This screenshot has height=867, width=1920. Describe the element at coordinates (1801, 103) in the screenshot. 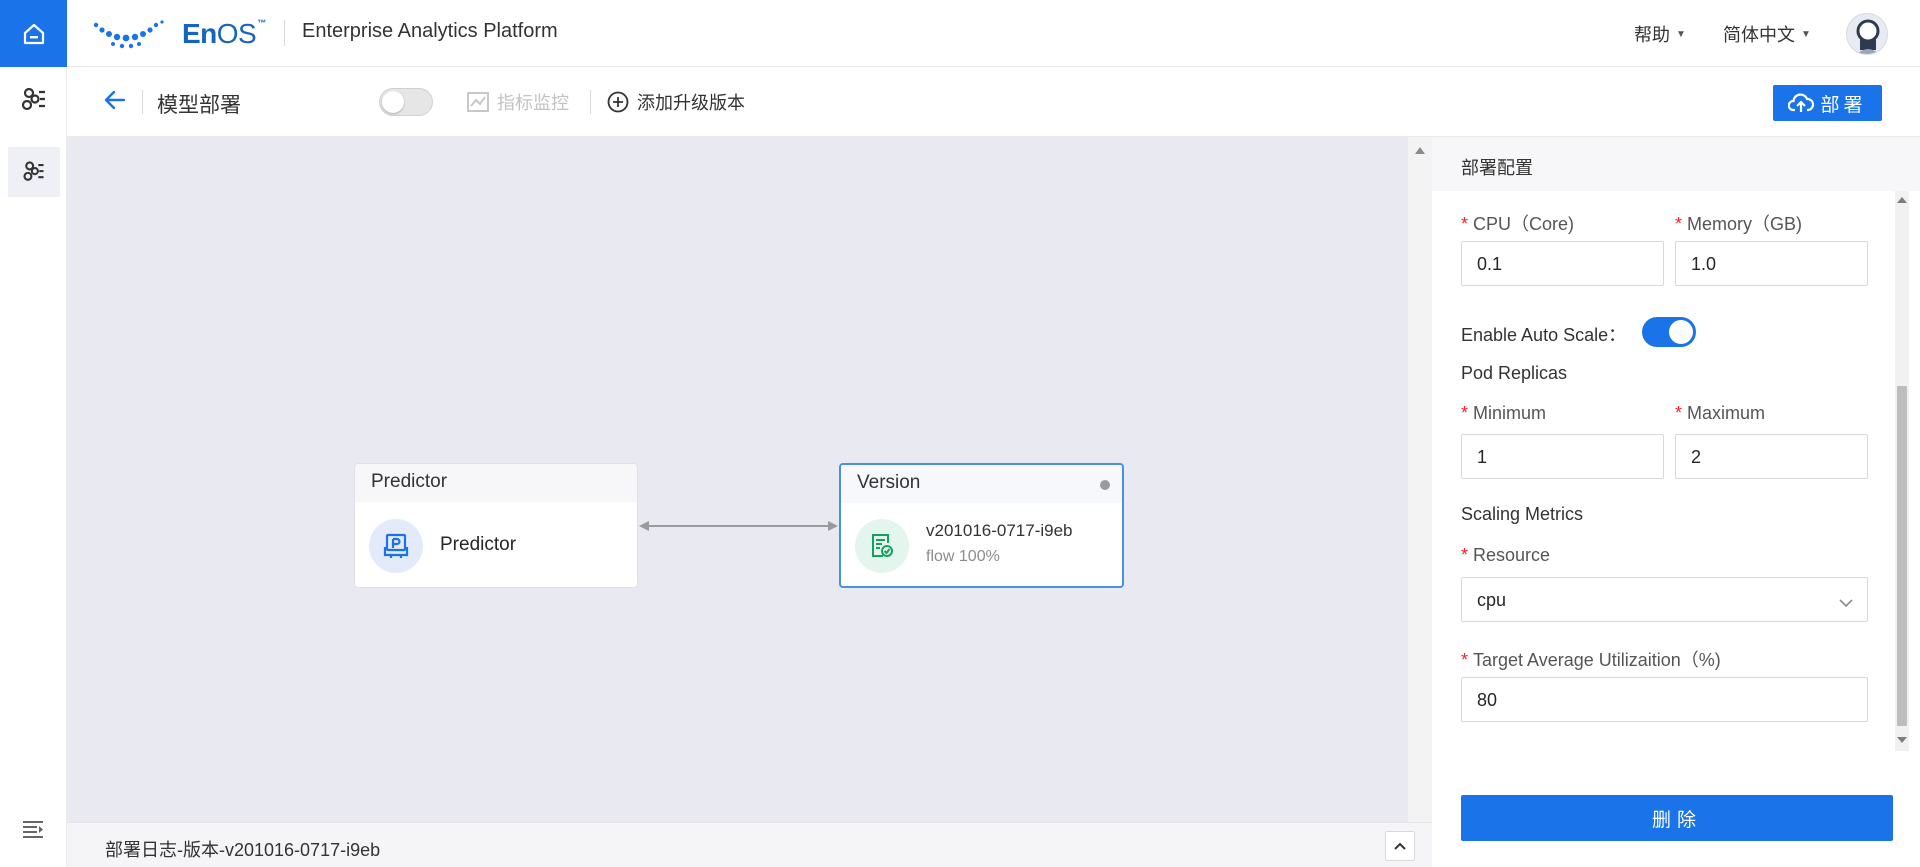

I see `cloud-upload-icon` at that location.